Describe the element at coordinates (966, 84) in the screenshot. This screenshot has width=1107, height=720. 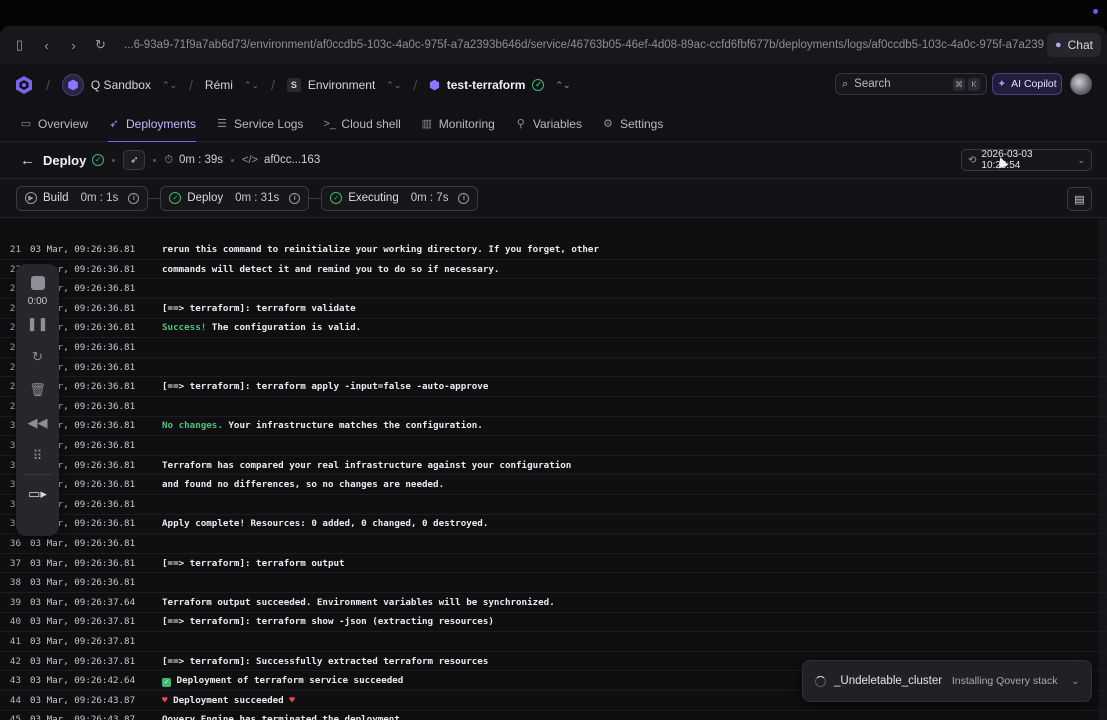
I see `search-shortcut: ⌘ K` at that location.